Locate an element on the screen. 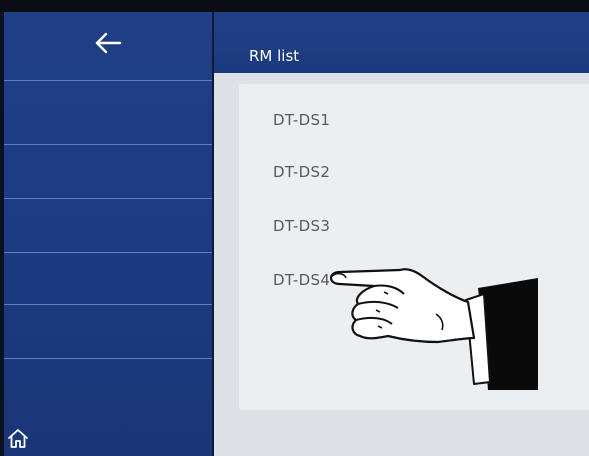  screen-bezel is located at coordinates (294, 6).